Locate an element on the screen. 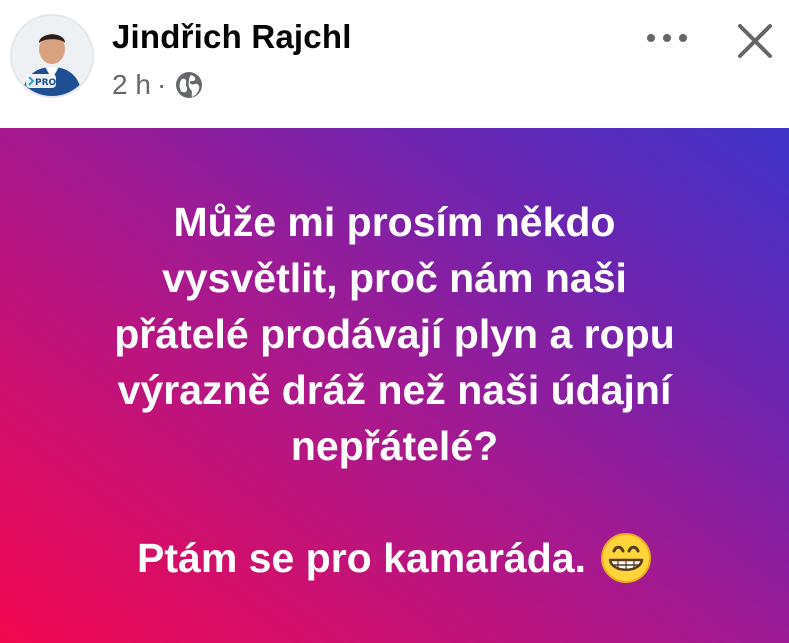  globe-icon is located at coordinates (189, 85).